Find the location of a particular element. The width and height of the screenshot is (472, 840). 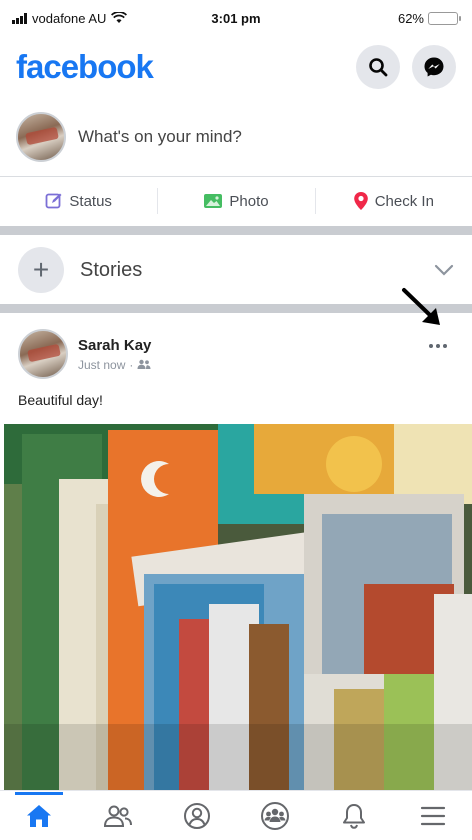

messenger-icon is located at coordinates (434, 67).